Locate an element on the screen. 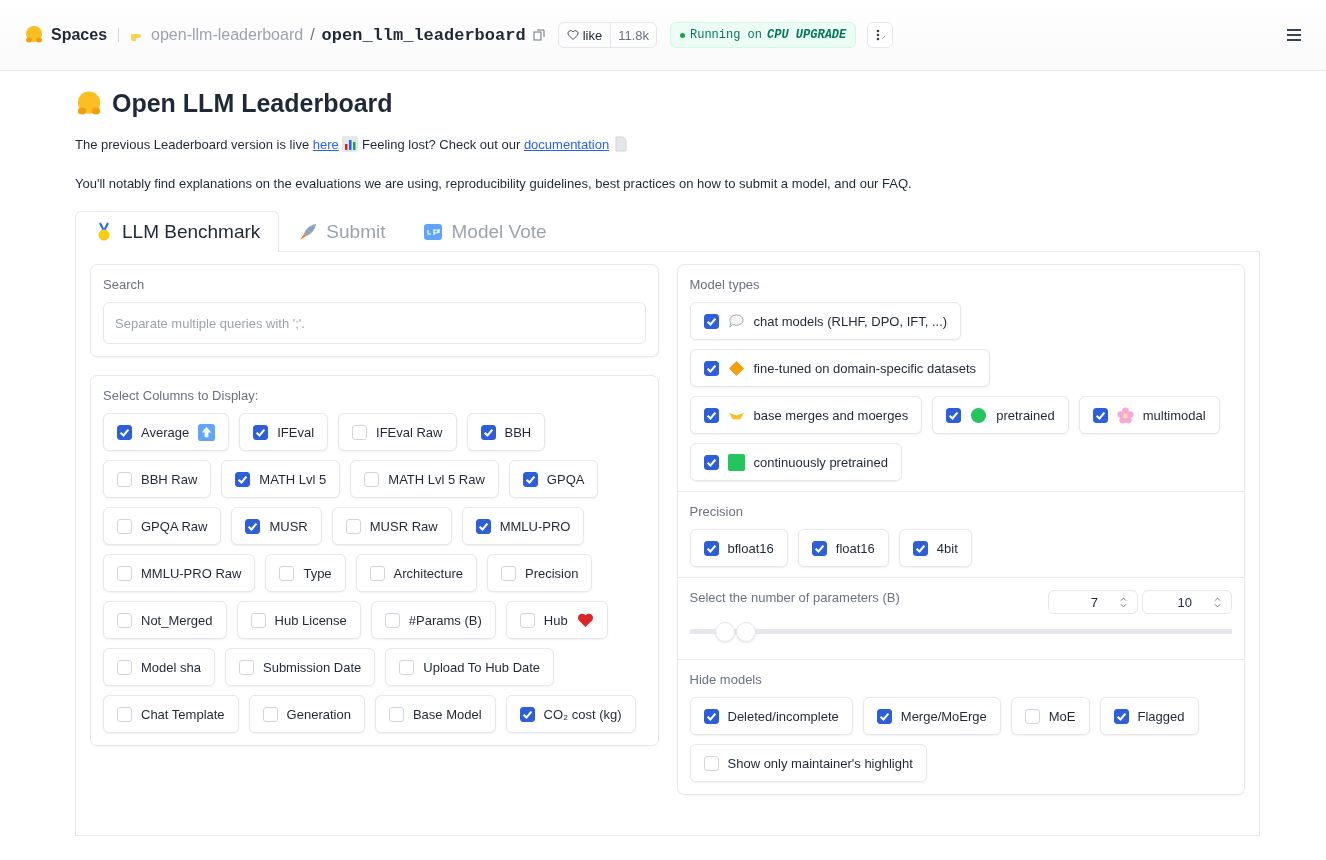  status-text: Running on is located at coordinates (726, 35).